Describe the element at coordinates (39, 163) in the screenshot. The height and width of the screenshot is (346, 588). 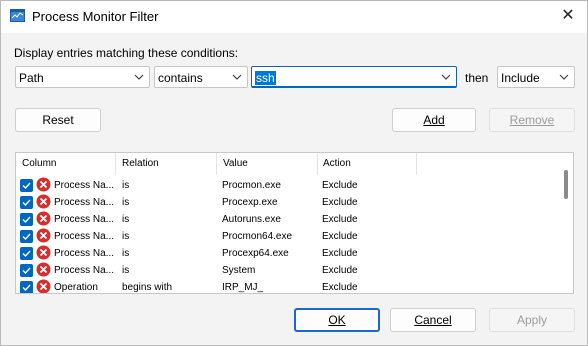
I see `header-column: Column` at that location.